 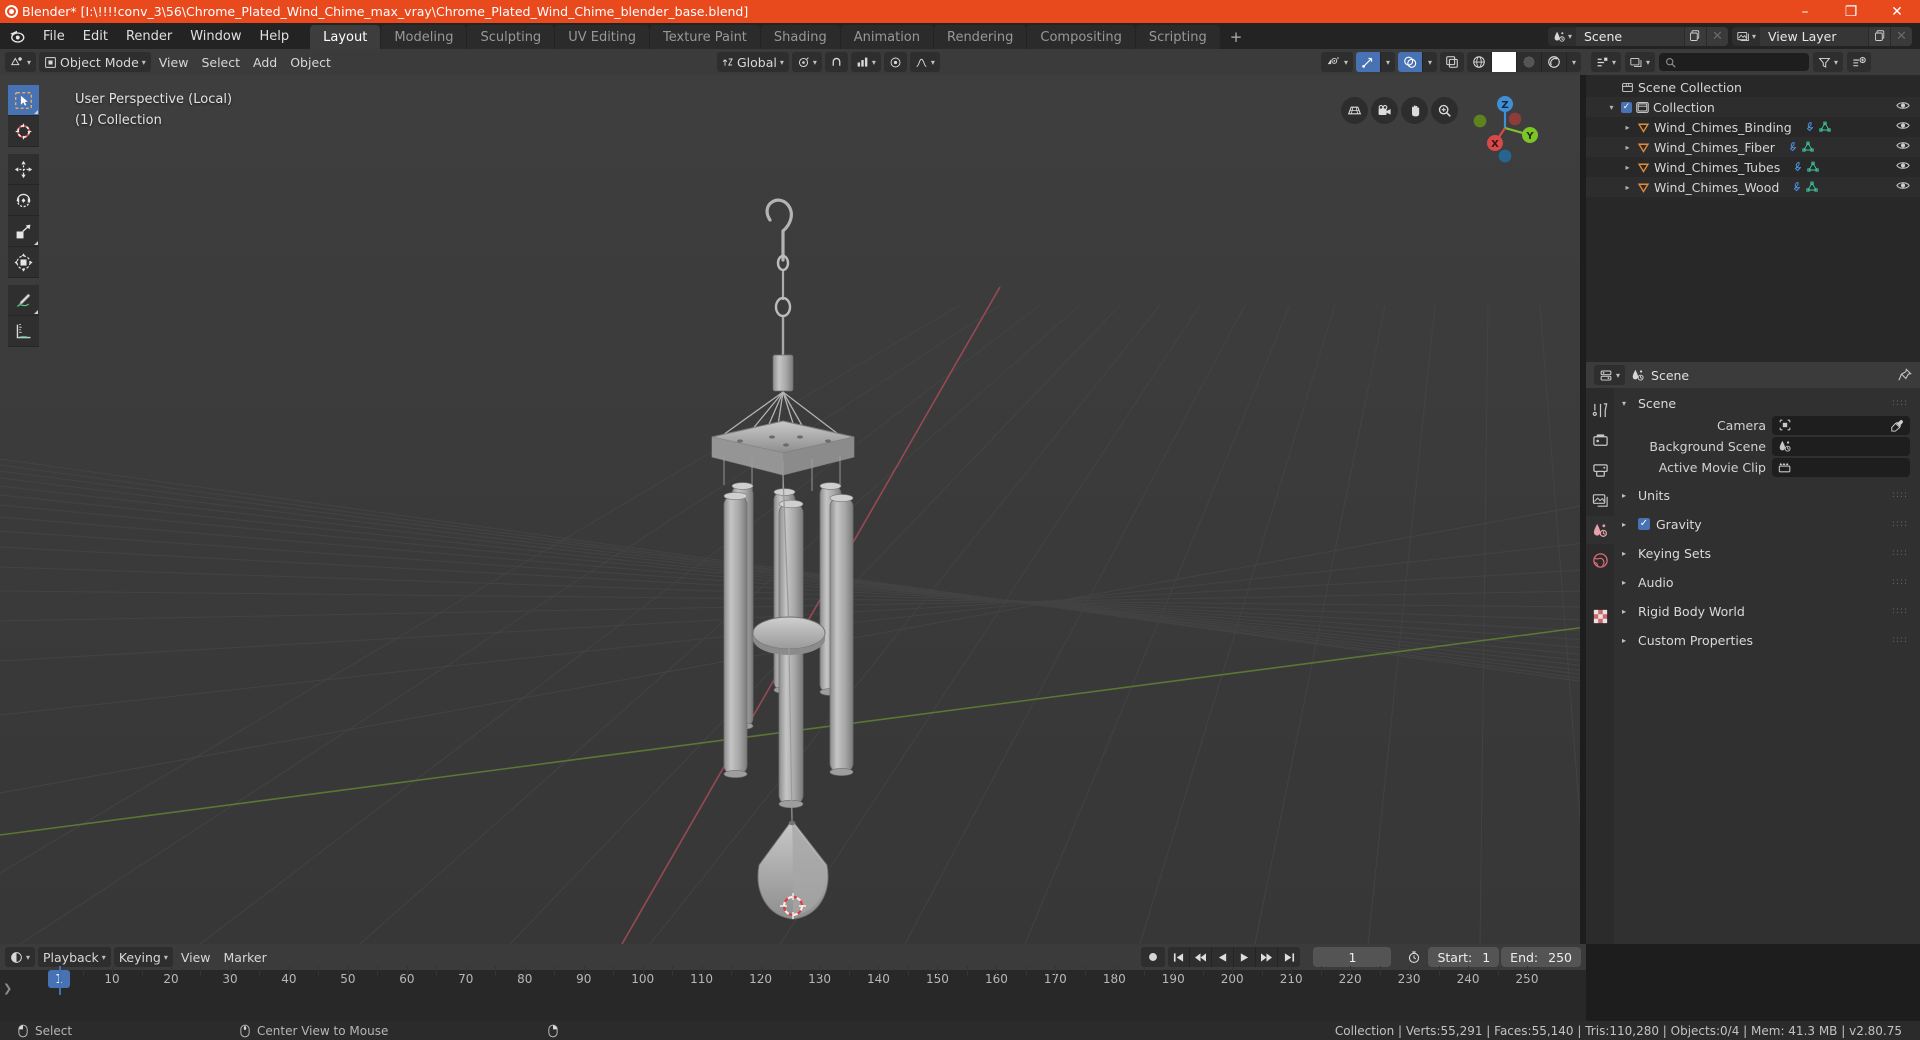 I want to click on outliner-filter-button: ▾, so click(x=1828, y=62).